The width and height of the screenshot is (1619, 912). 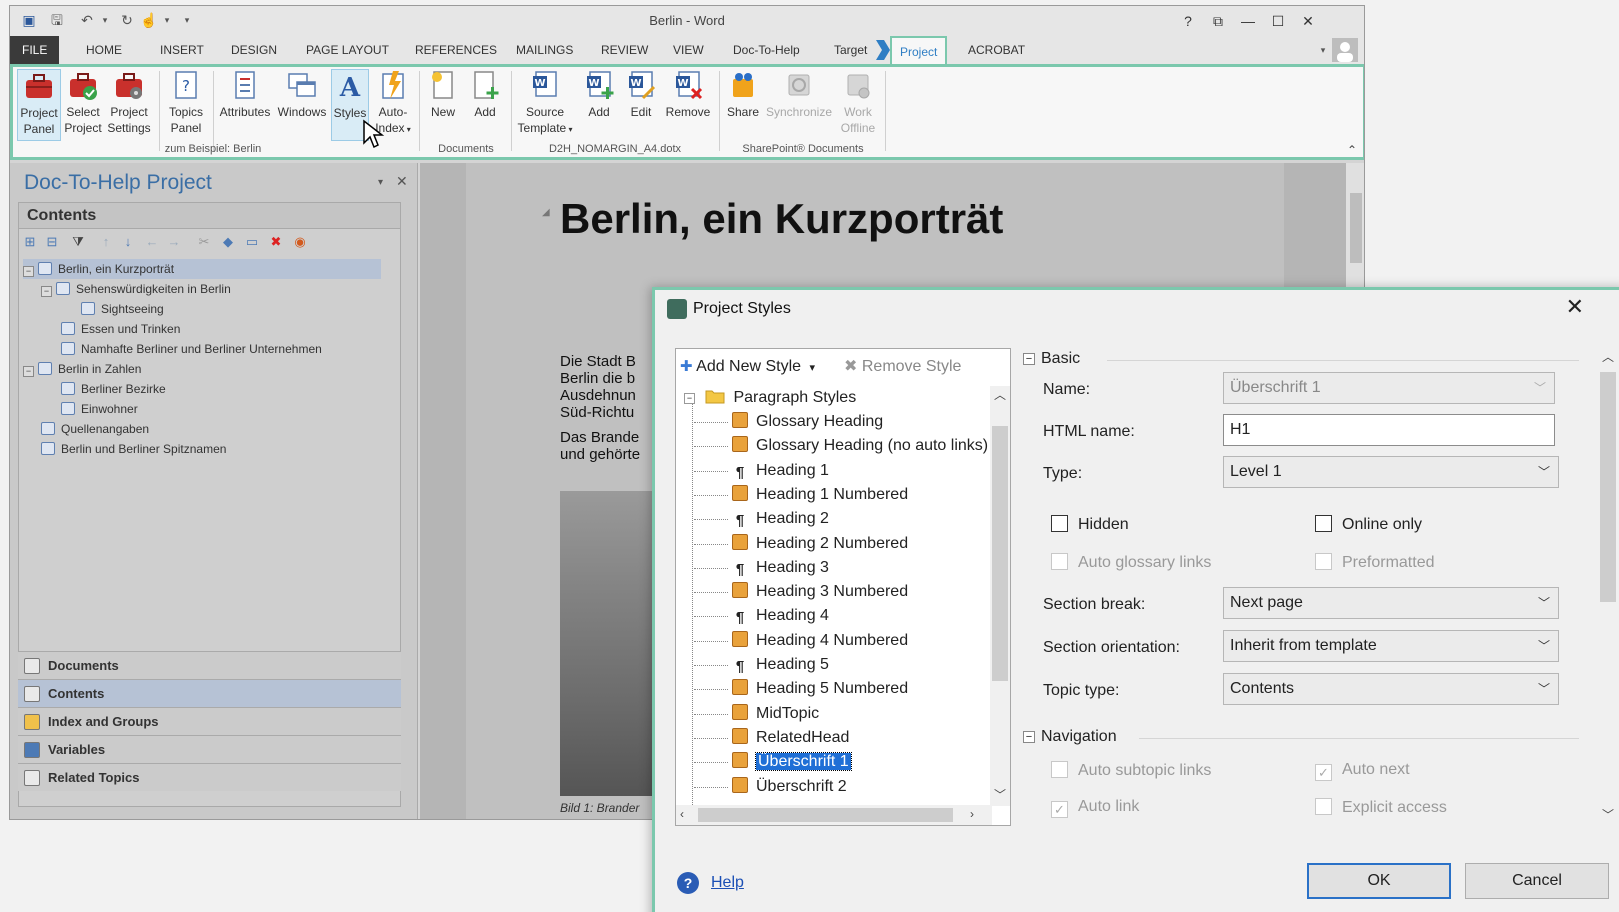 I want to click on cut-topic-icon: ✂, so click(x=204, y=242).